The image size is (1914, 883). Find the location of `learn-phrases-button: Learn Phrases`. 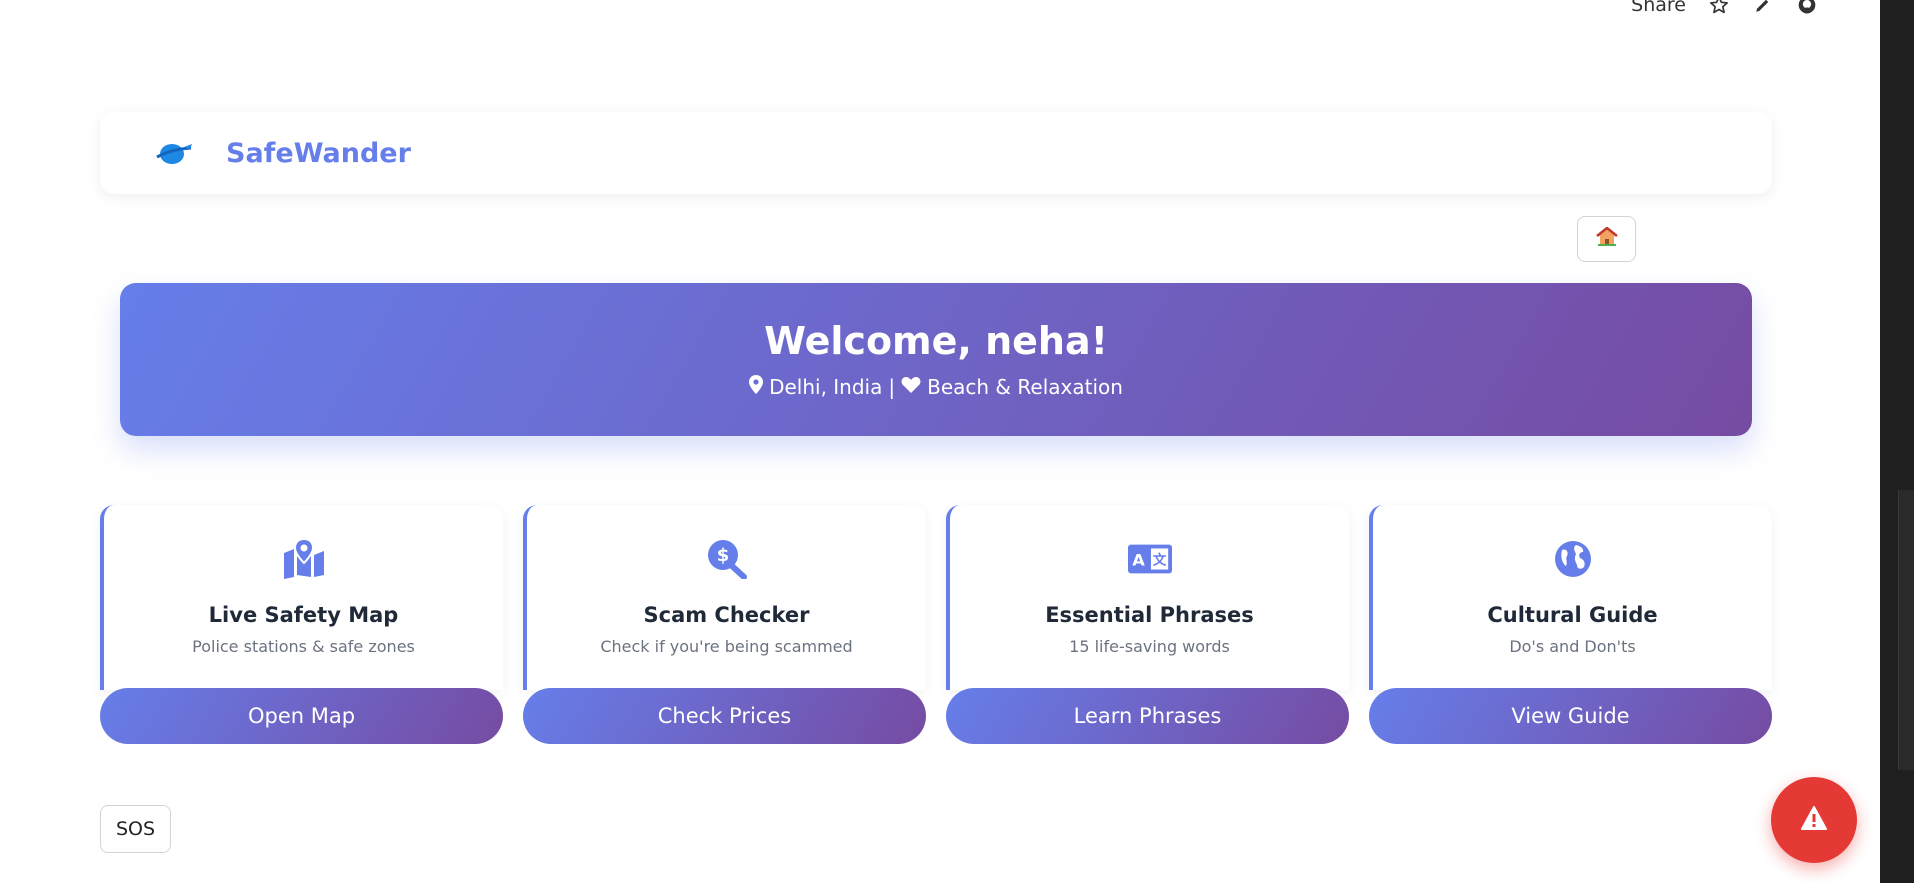

learn-phrases-button: Learn Phrases is located at coordinates (1147, 716).